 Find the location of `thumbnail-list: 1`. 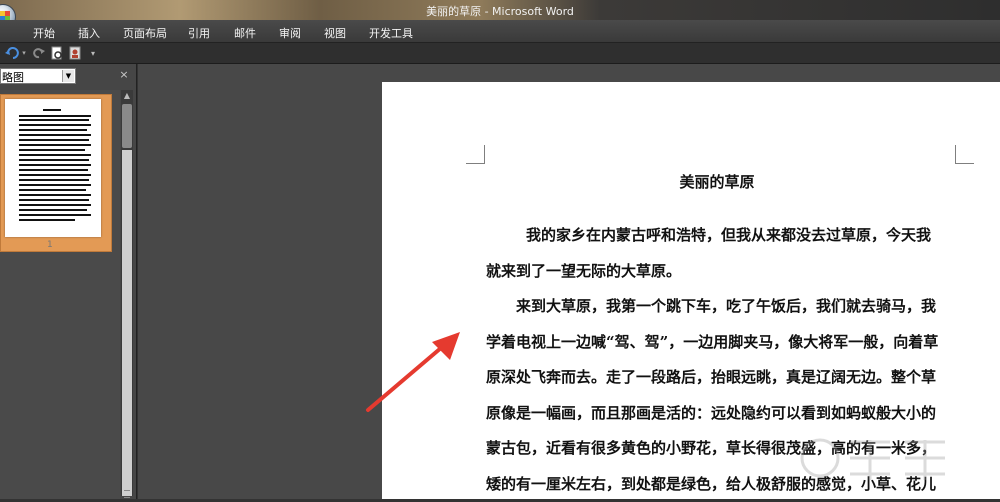

thumbnail-list: 1 is located at coordinates (60, 294).